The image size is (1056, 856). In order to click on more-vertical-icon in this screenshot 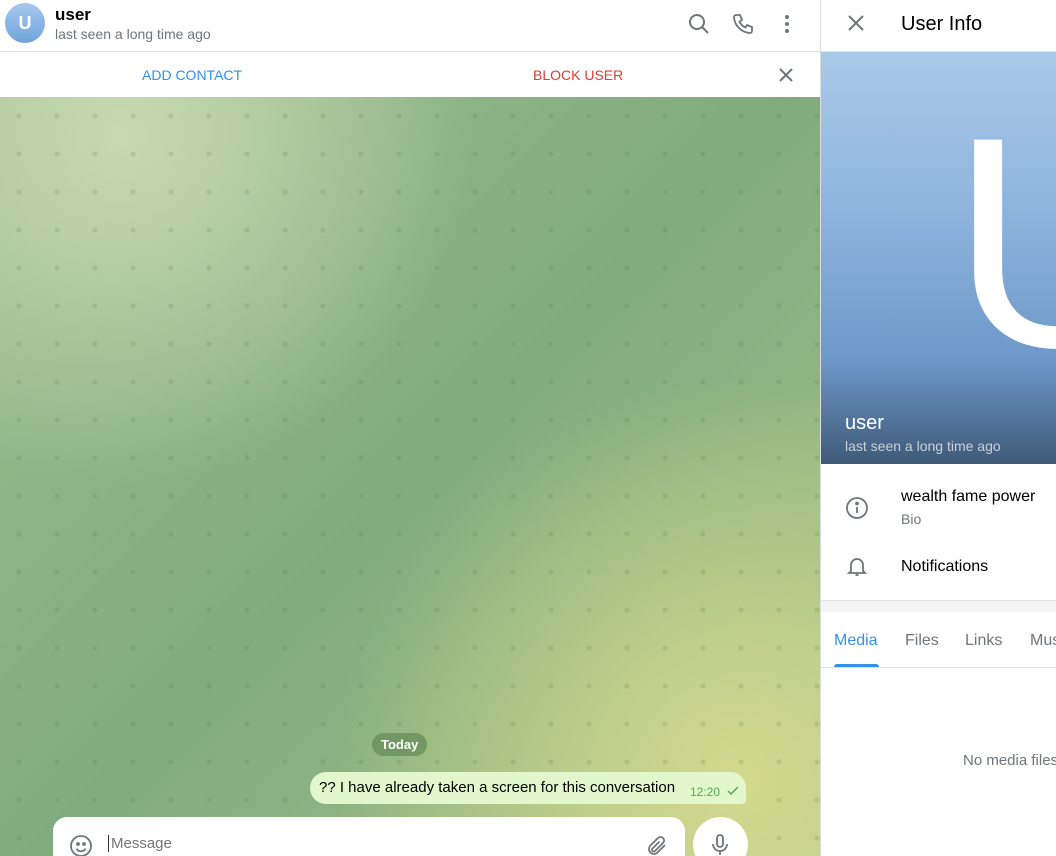, I will do `click(787, 24)`.